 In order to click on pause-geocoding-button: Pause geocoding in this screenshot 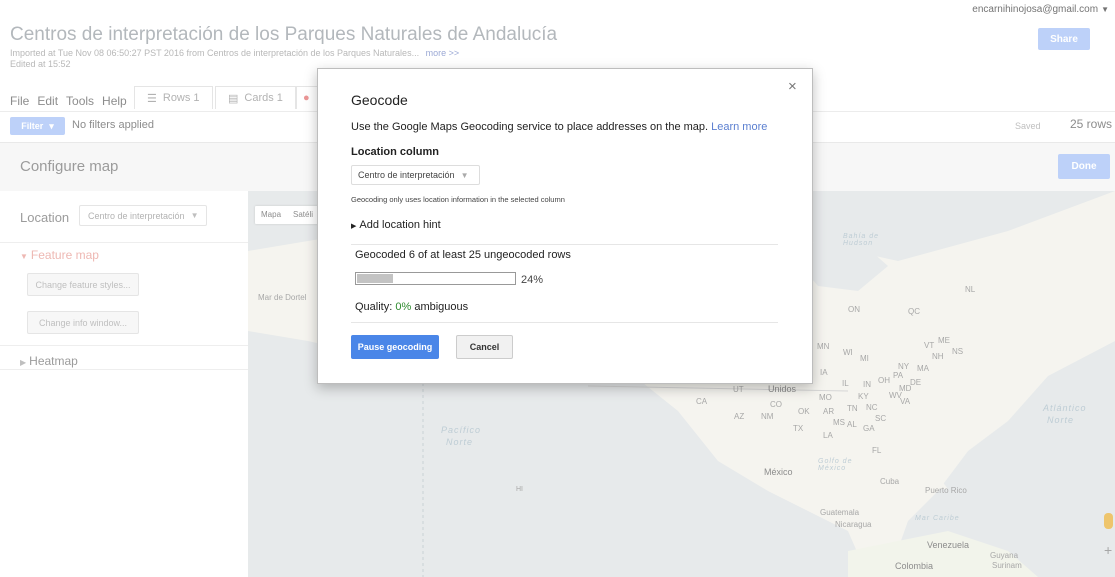, I will do `click(395, 347)`.